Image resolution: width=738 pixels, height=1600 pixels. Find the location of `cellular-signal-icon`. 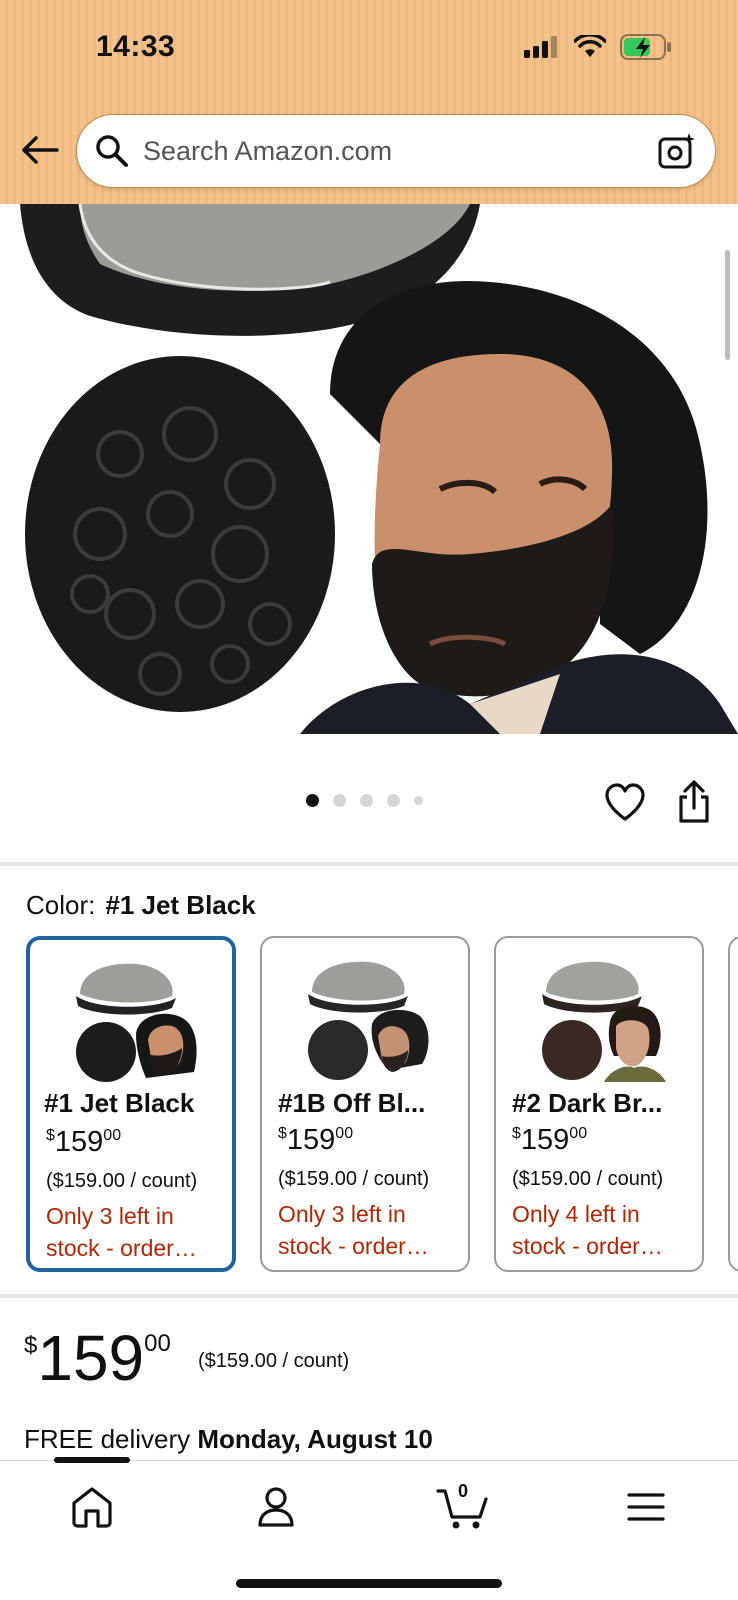

cellular-signal-icon is located at coordinates (540, 47).